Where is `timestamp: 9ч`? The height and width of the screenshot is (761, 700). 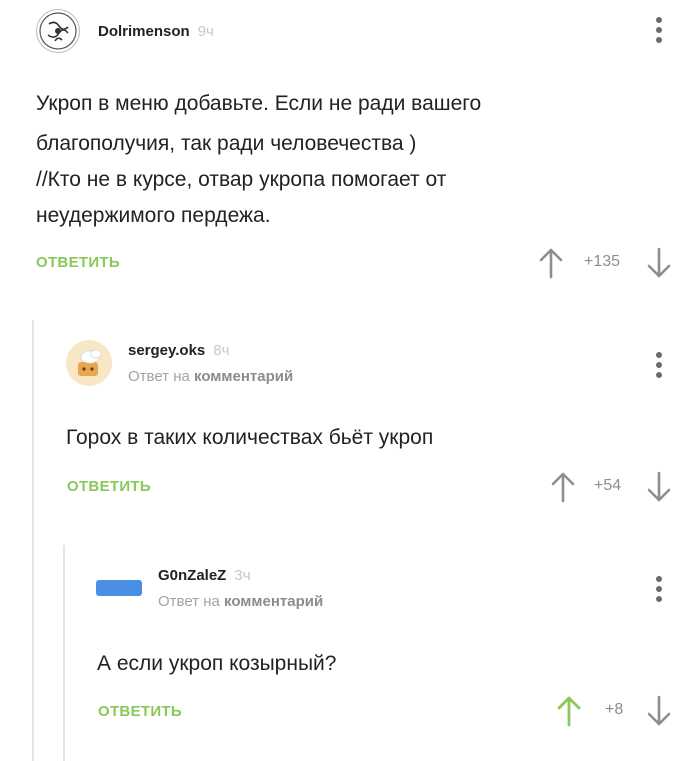 timestamp: 9ч is located at coordinates (205, 31).